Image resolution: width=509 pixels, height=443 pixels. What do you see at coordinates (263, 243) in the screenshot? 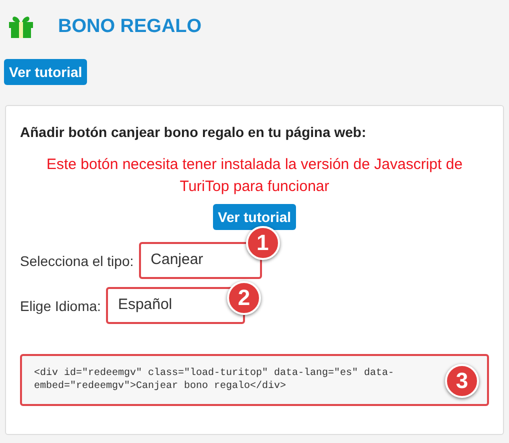
I see `step-marker: 1` at bounding box center [263, 243].